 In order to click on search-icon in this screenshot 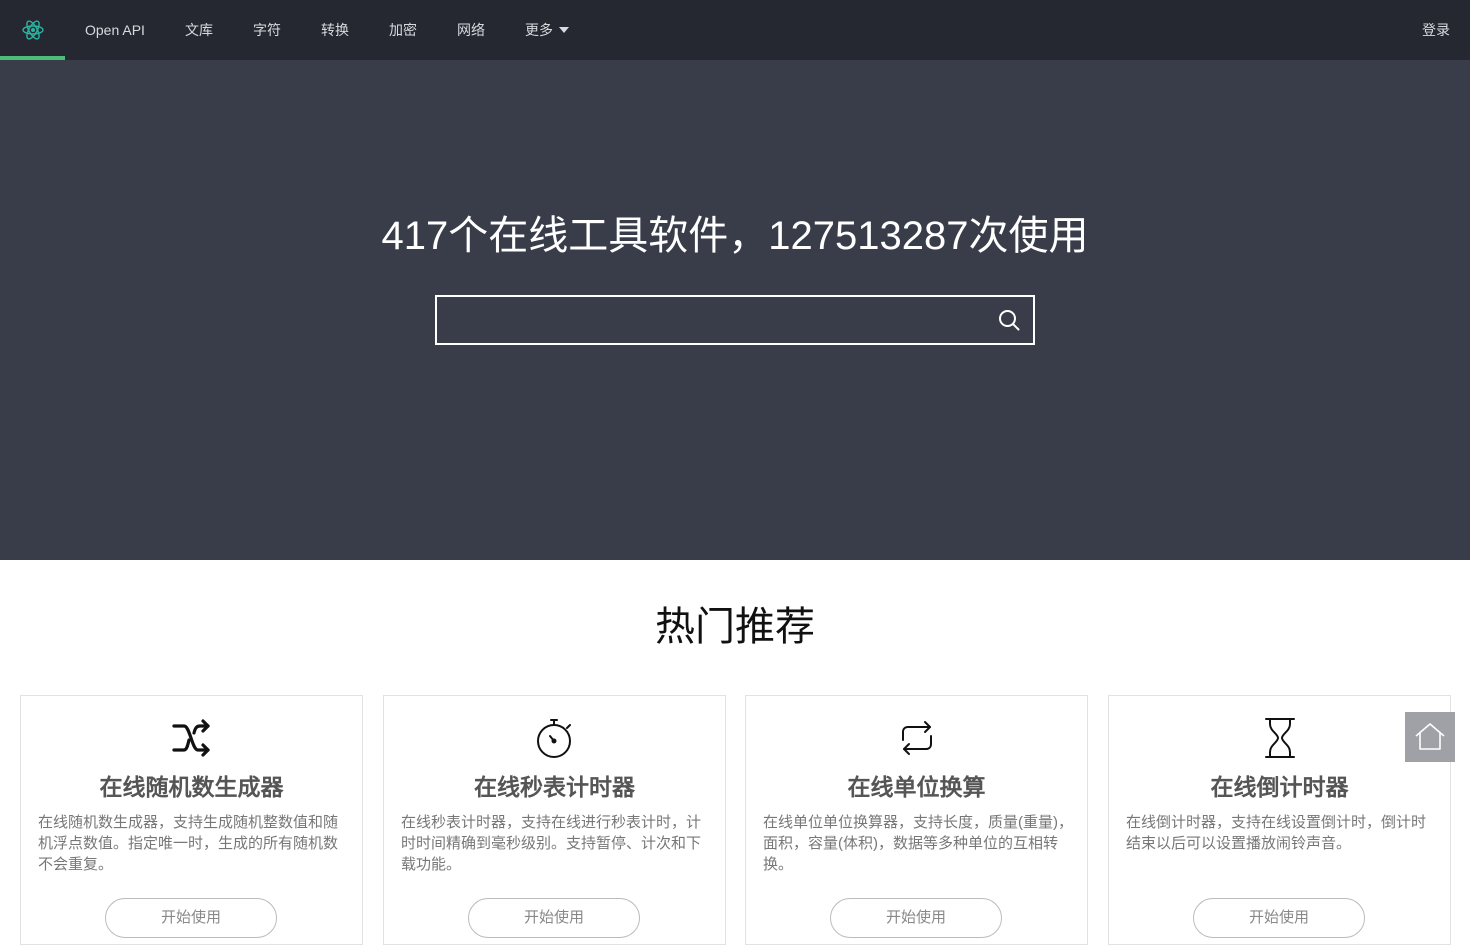, I will do `click(1009, 320)`.